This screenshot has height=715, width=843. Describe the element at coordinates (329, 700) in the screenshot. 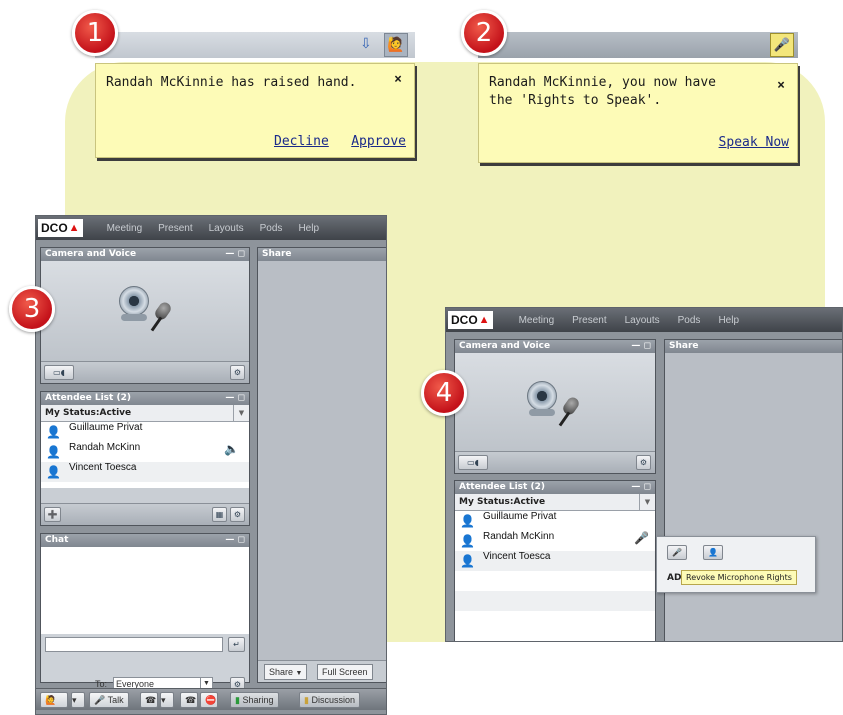

I see `discussion-tab: ▮ Discussion` at that location.